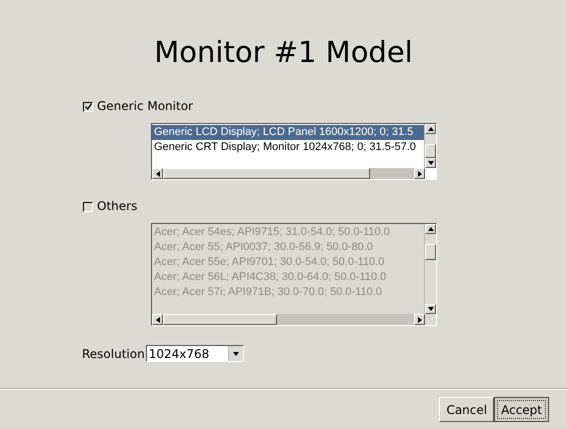 The image size is (567, 429). What do you see at coordinates (466, 409) in the screenshot?
I see `dialog-button: Cancel` at bounding box center [466, 409].